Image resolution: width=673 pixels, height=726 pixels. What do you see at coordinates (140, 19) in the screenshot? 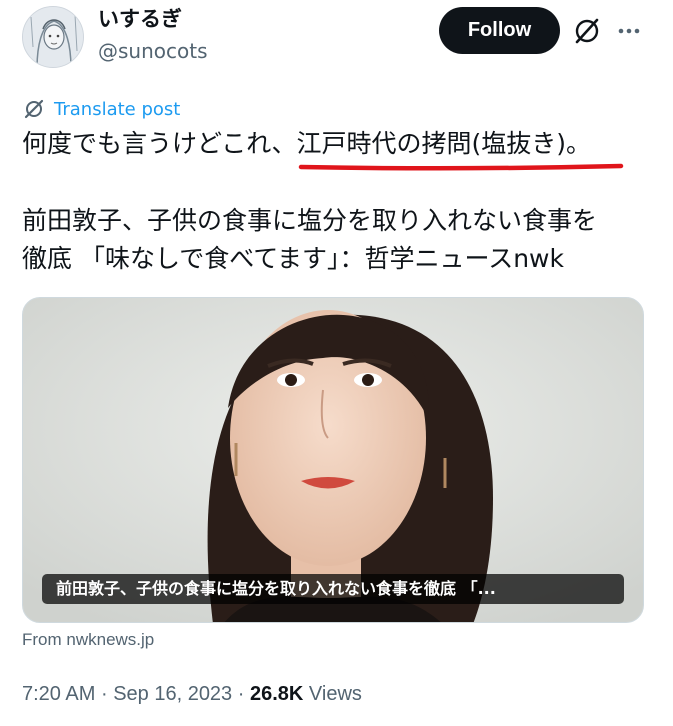
I see `author-display-name: いするぎ` at bounding box center [140, 19].